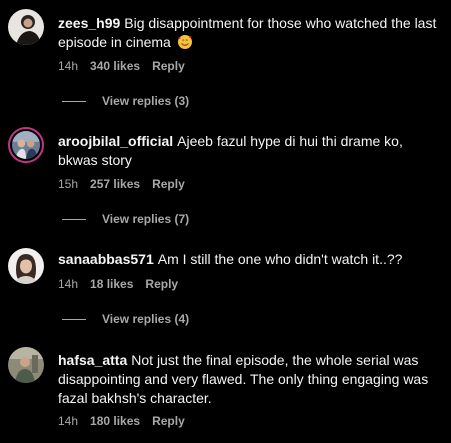 Image resolution: width=451 pixels, height=443 pixels. What do you see at coordinates (184, 42) in the screenshot?
I see `smiling-face-with-hearts-icon` at bounding box center [184, 42].